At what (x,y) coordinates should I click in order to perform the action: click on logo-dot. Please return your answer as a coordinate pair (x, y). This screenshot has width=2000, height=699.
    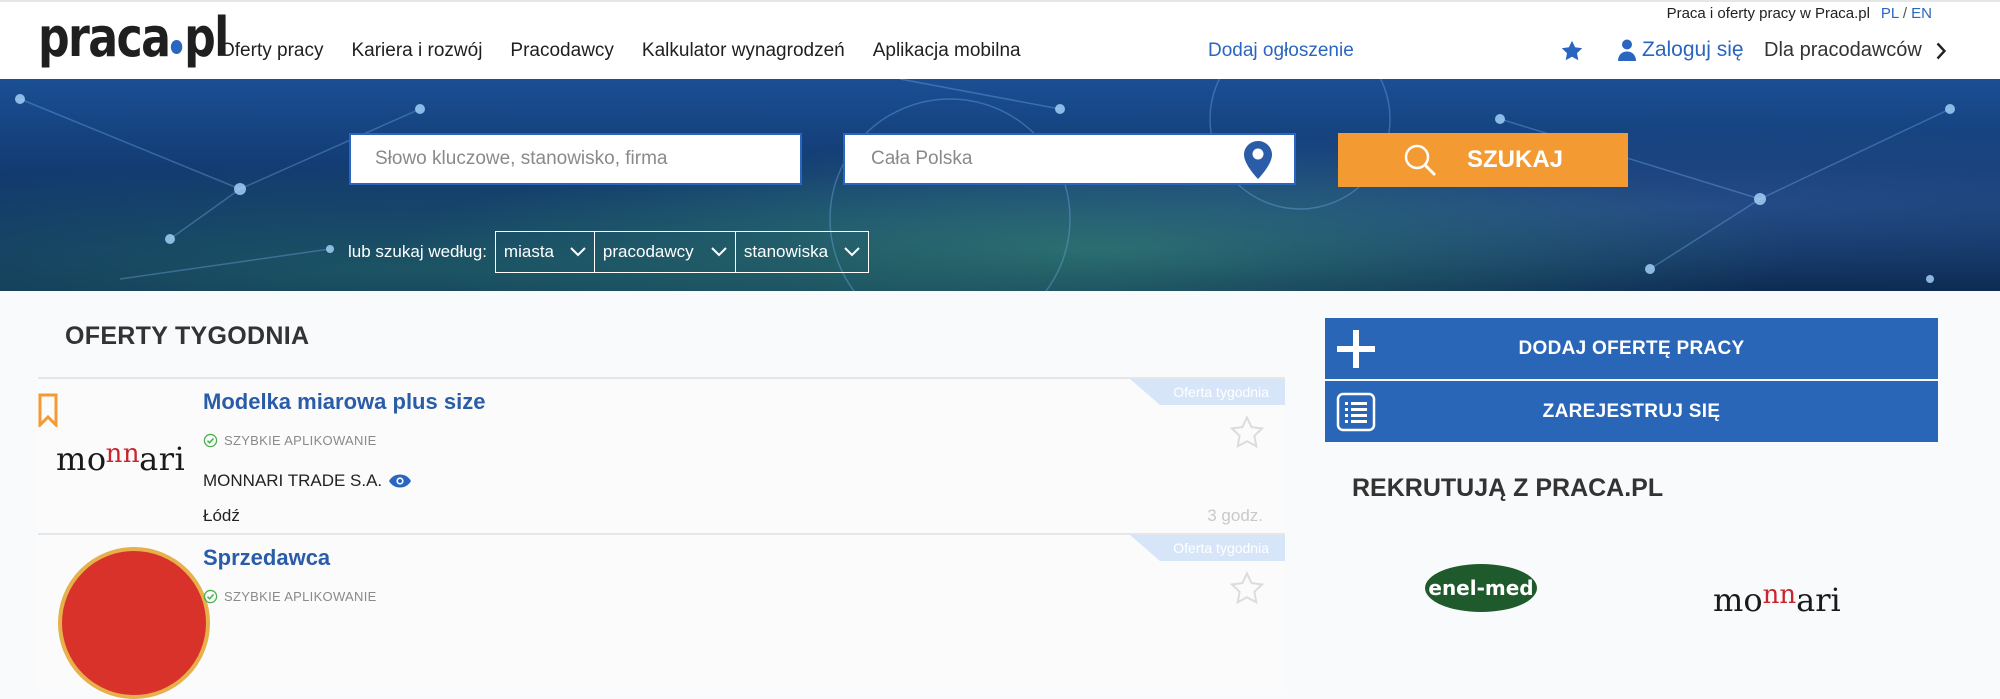
    Looking at the image, I should click on (176, 47).